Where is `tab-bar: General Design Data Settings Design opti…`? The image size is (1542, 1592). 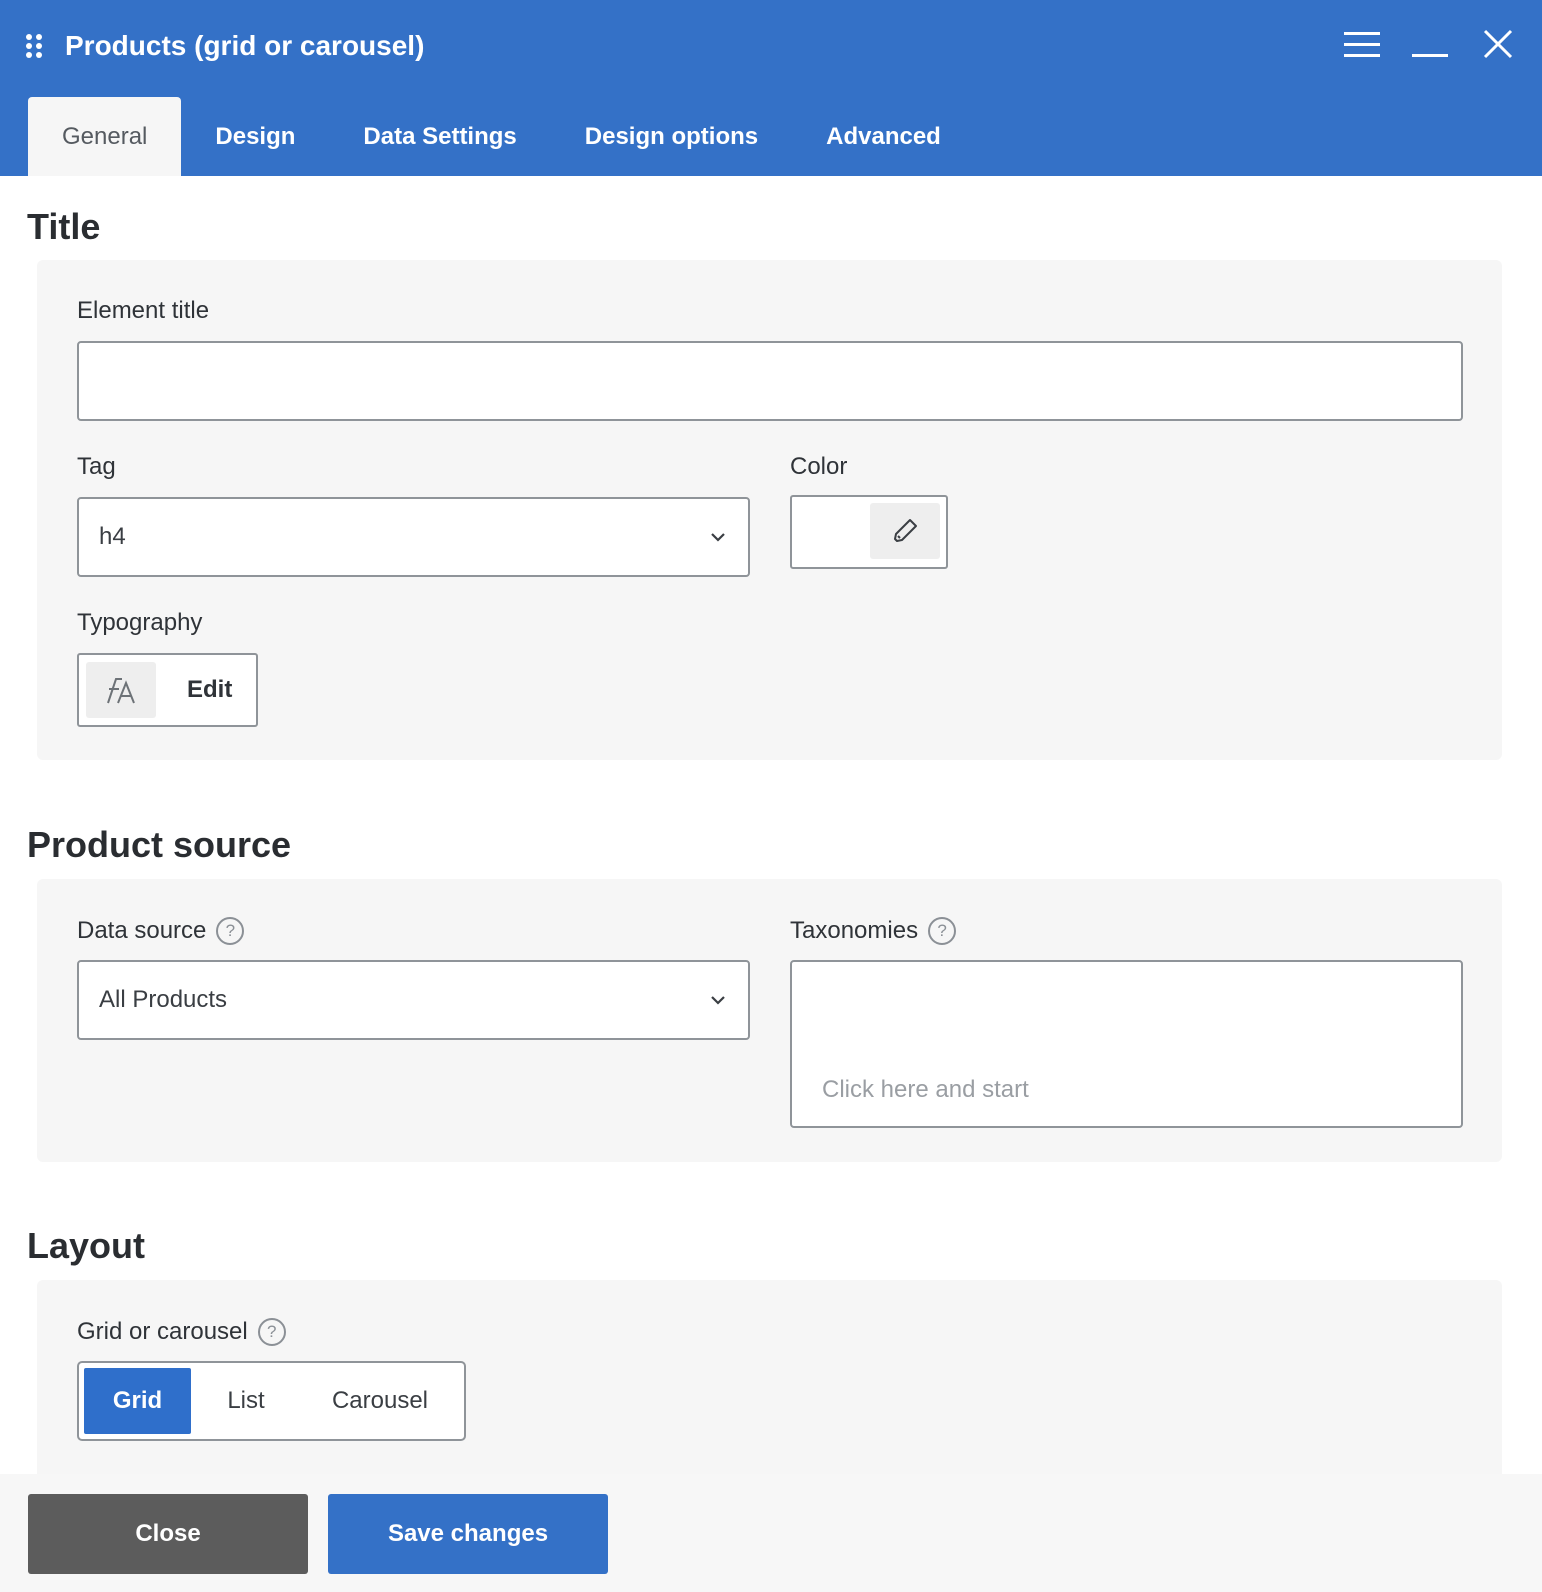 tab-bar: General Design Data Settings Design opti… is located at coordinates (501, 136).